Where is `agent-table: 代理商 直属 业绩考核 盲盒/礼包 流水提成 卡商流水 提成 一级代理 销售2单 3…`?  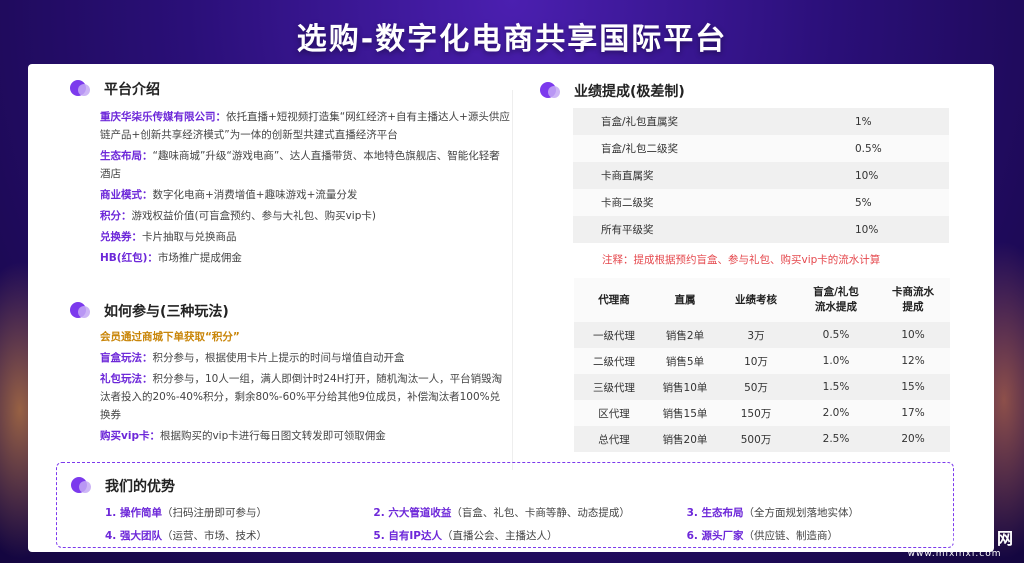 agent-table: 代理商 直属 业绩考核 盲盒/礼包 流水提成 卡商流水 提成 一级代理 销售2单 3… is located at coordinates (762, 365).